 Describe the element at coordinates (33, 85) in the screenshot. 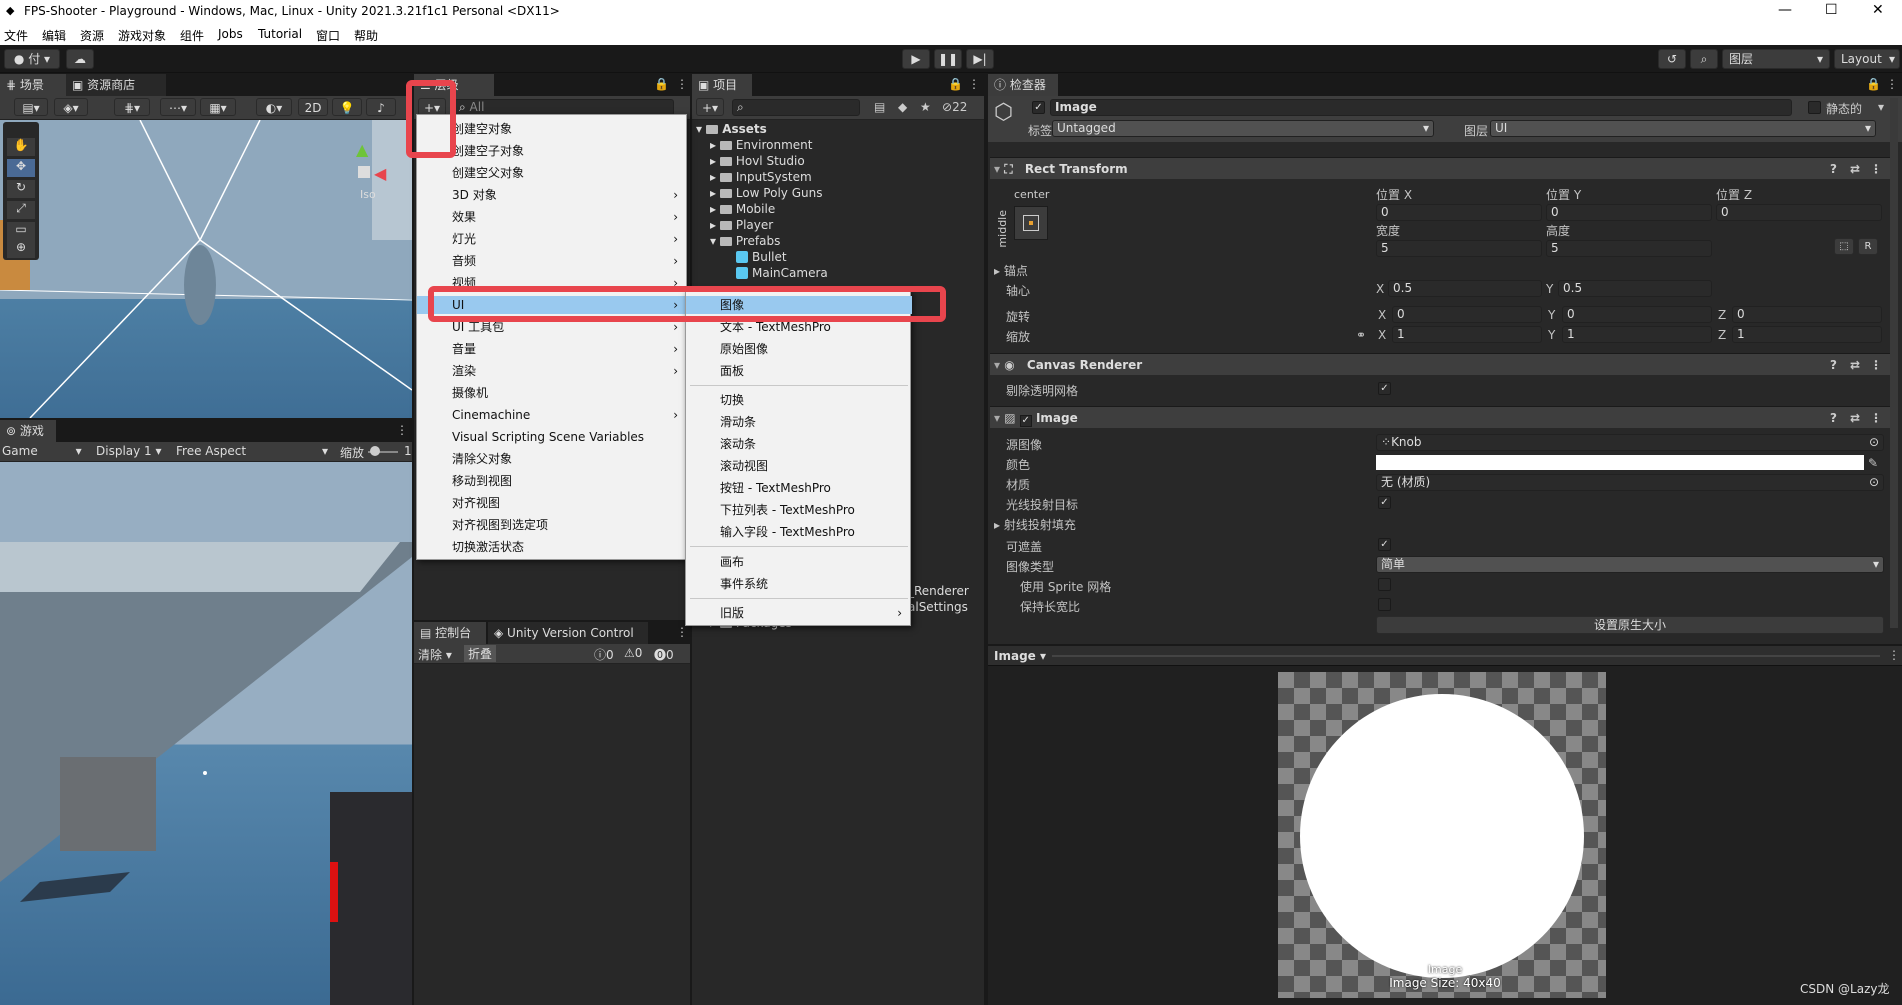

I see `tab-scene: ⋕ 场景` at that location.